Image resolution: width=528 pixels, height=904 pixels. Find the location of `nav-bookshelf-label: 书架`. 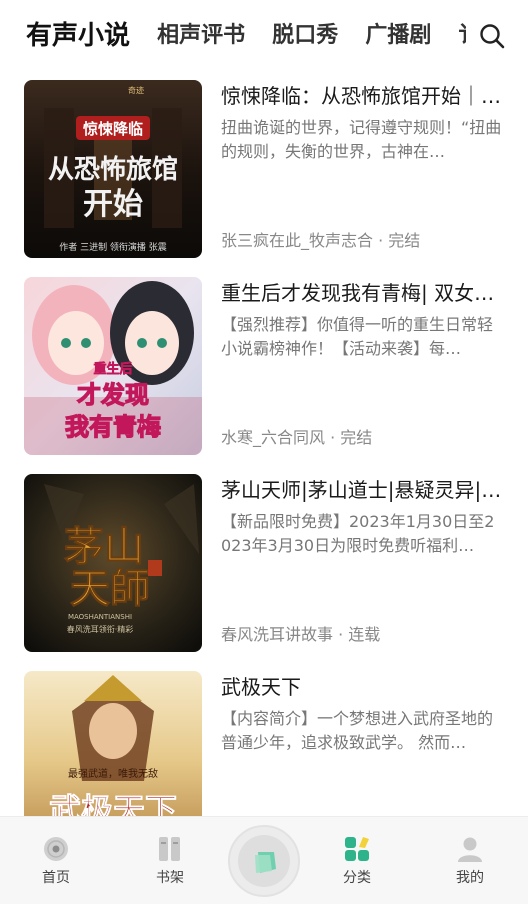

nav-bookshelf-label: 书架 is located at coordinates (170, 878).